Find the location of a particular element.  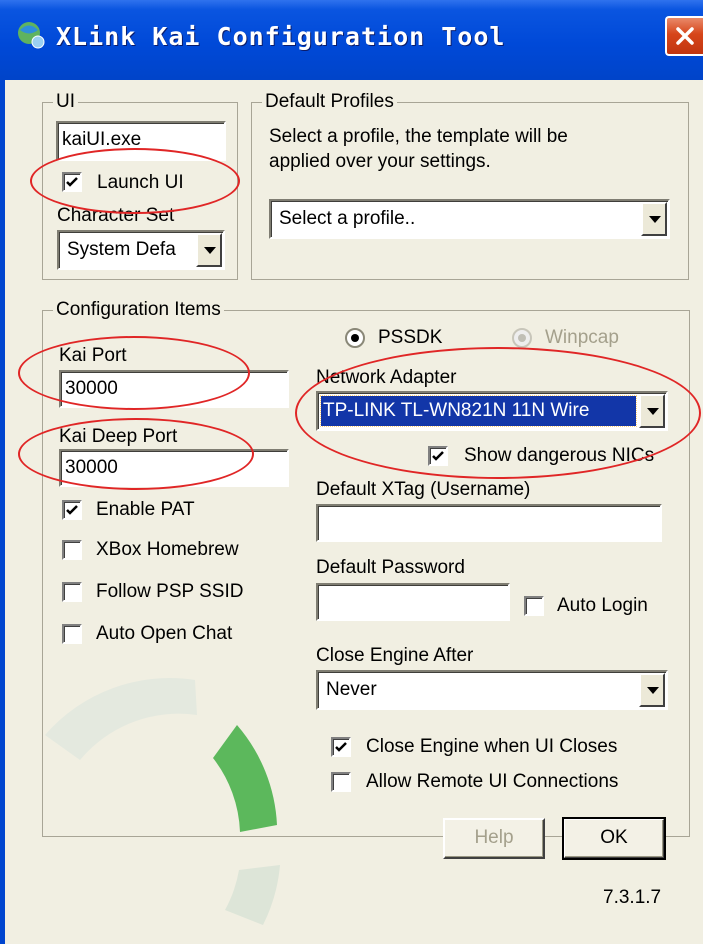

show-dangerous-checkbox is located at coordinates (438, 456).